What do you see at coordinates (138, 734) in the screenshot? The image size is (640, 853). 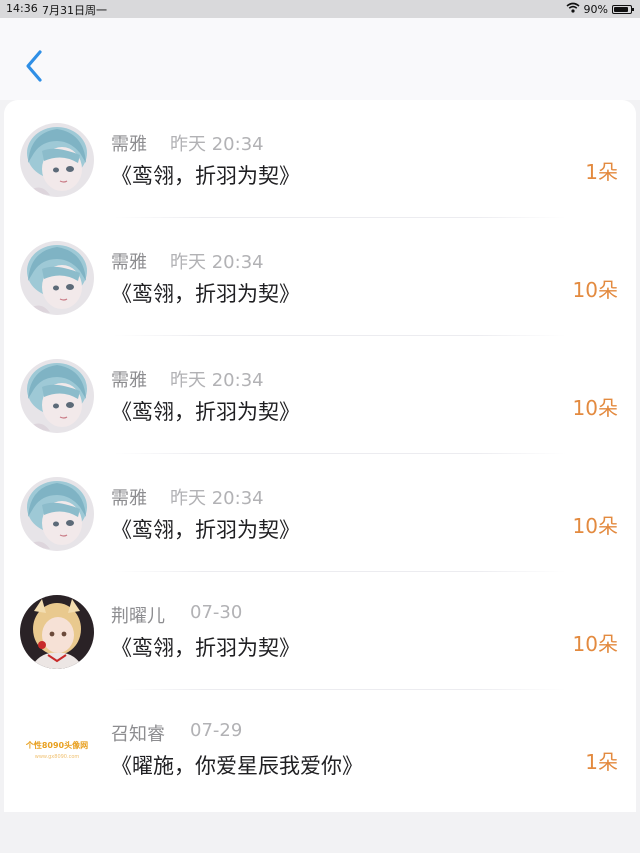 I see `sender-name: 召知睿` at bounding box center [138, 734].